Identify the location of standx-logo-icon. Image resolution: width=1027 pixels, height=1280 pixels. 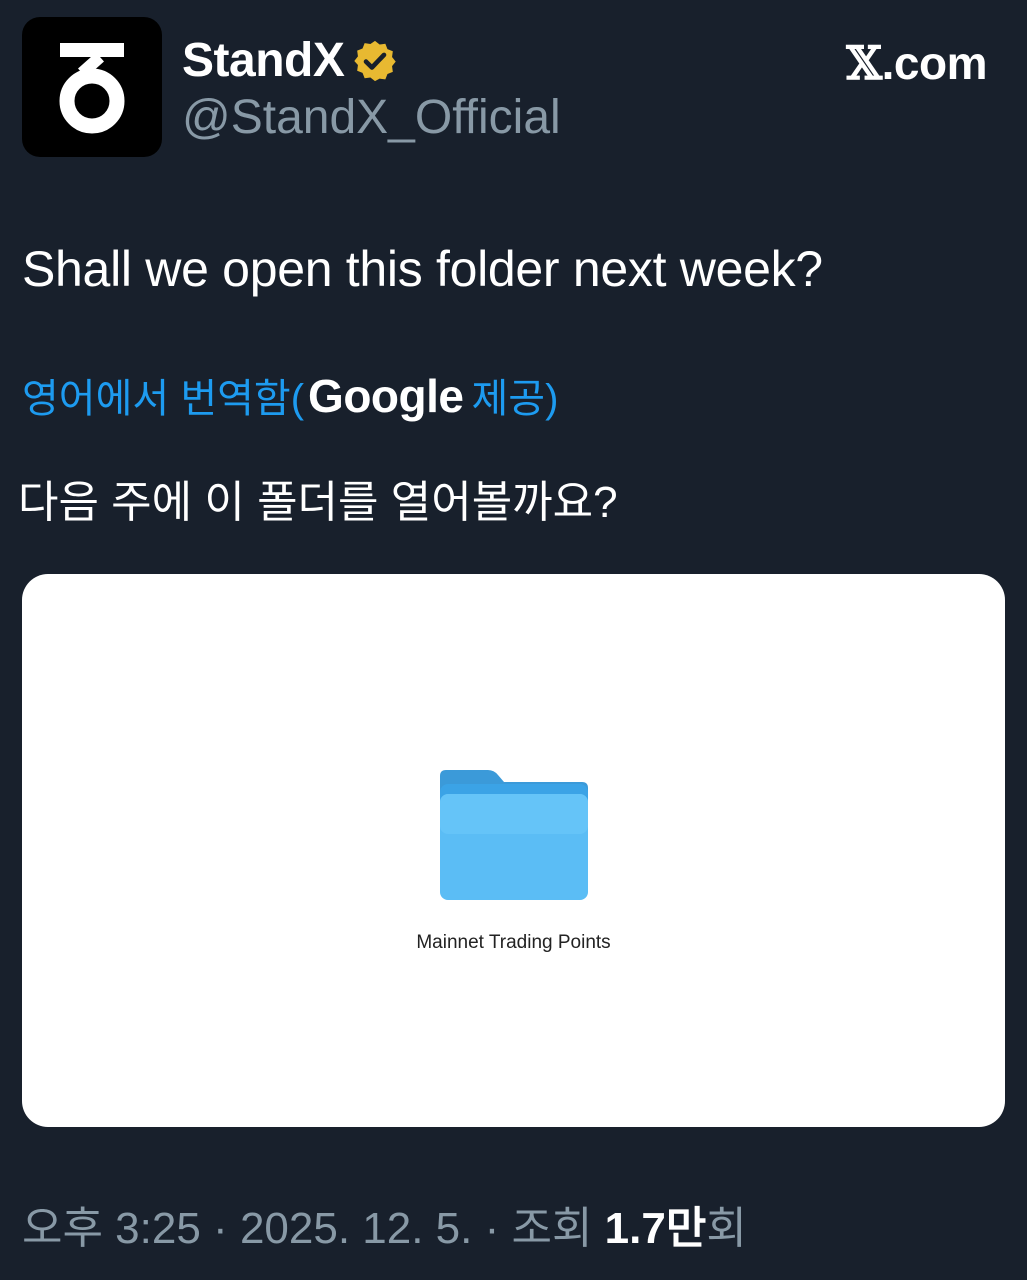
(92, 88).